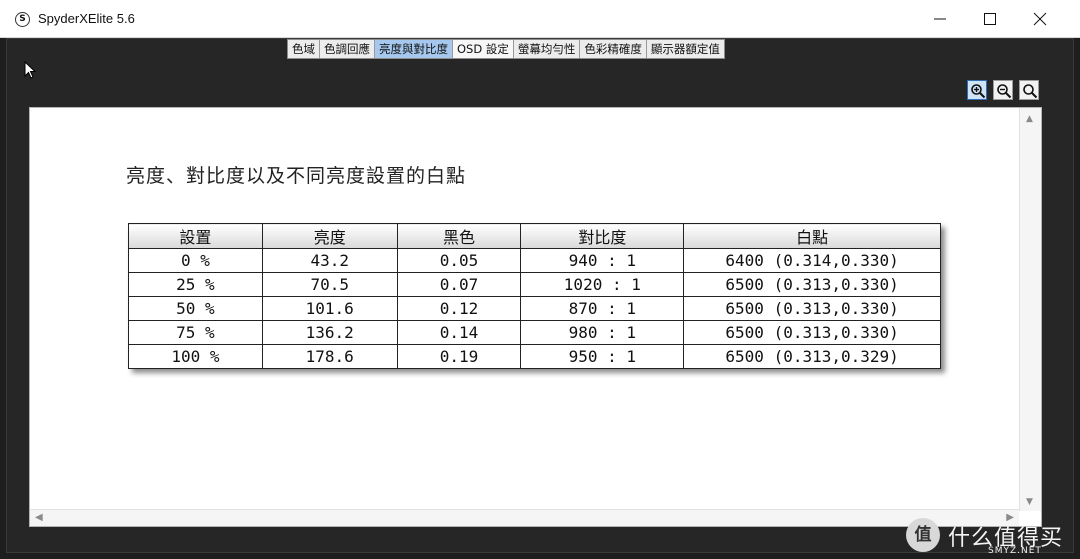 The height and width of the screenshot is (559, 1080). Describe the element at coordinates (347, 49) in the screenshot. I see `tab-tone-response: 色調回應` at that location.